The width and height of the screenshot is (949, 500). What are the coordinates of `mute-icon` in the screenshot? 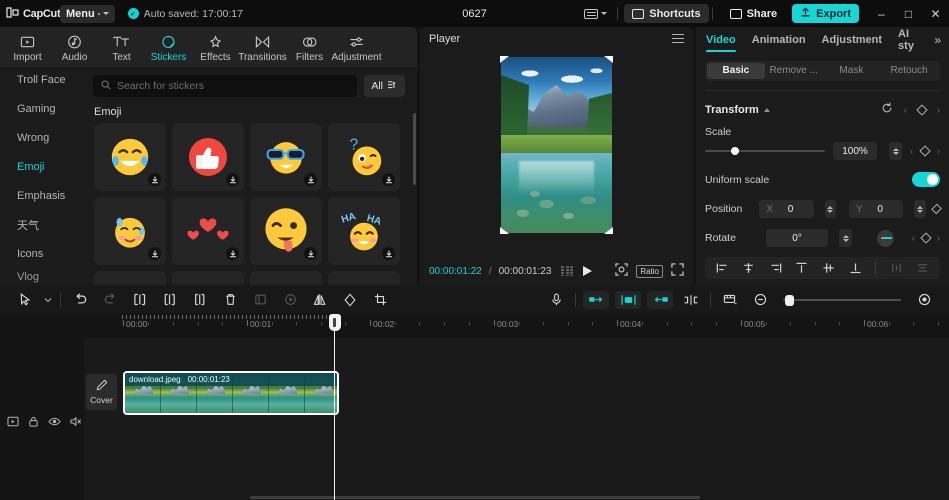 It's located at (76, 423).